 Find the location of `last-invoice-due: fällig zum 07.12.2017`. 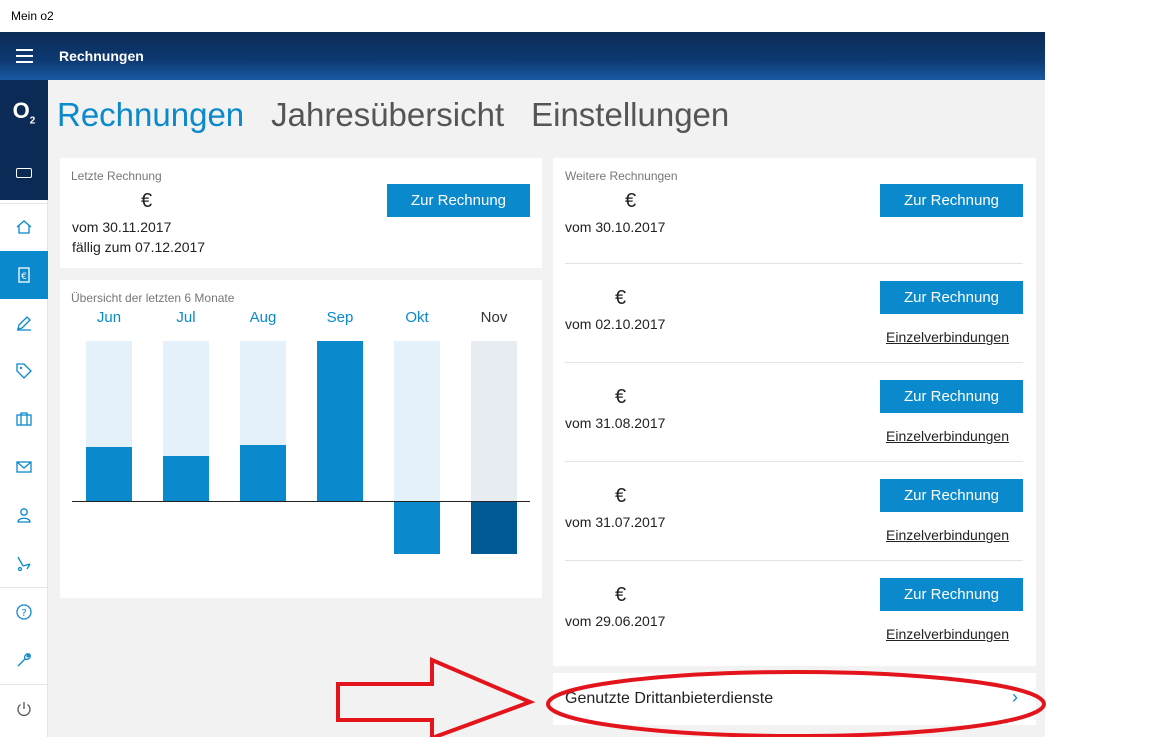

last-invoice-due: fällig zum 07.12.2017 is located at coordinates (139, 247).